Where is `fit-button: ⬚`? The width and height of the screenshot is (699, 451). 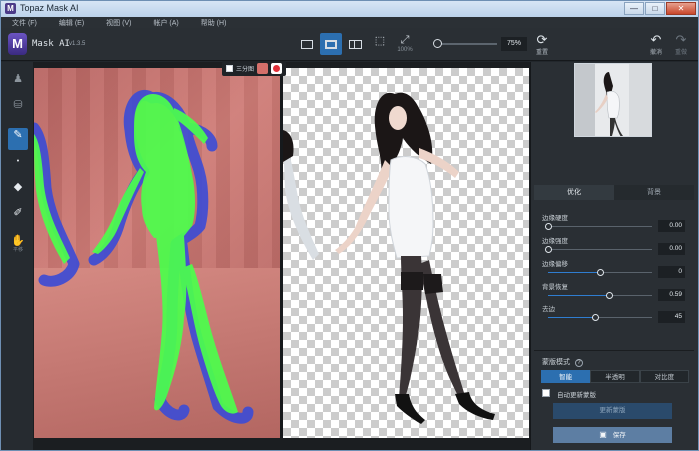
fit-button: ⬚ is located at coordinates (380, 40).